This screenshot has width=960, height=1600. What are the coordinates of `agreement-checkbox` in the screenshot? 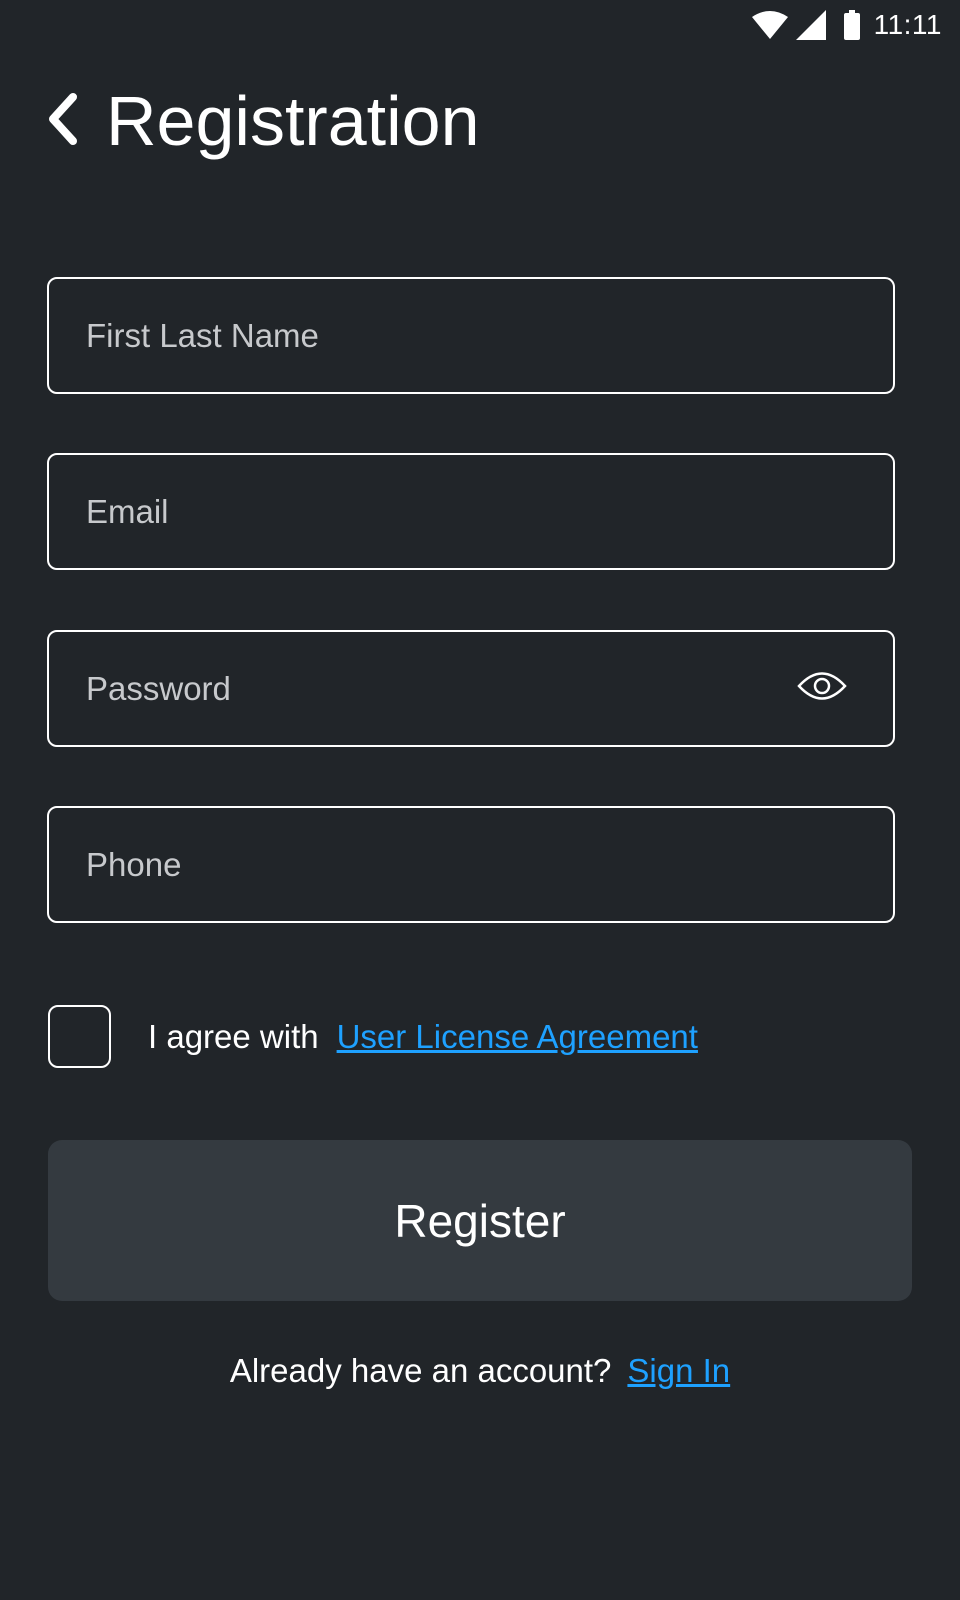 It's located at (79, 1036).